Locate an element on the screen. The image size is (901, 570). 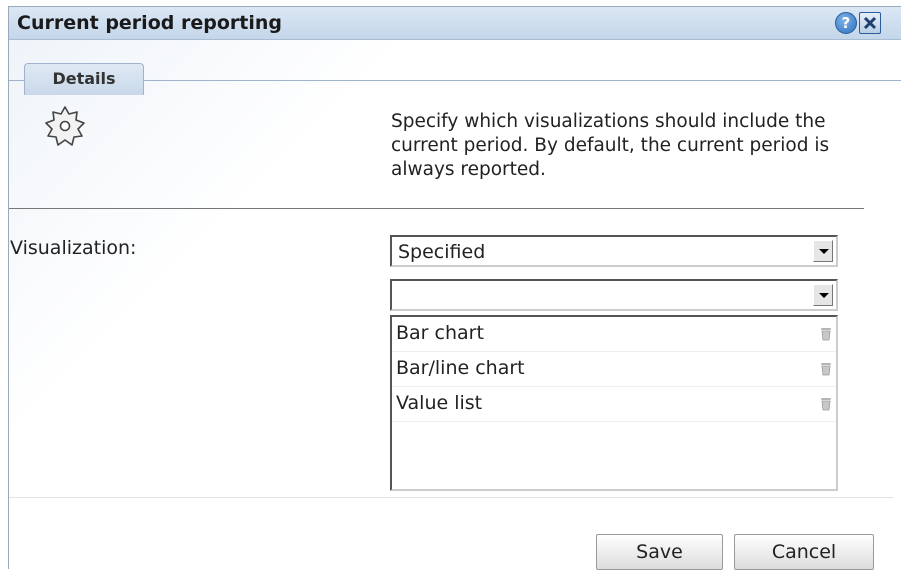
visualization-mode-select: Specified is located at coordinates (614, 251).